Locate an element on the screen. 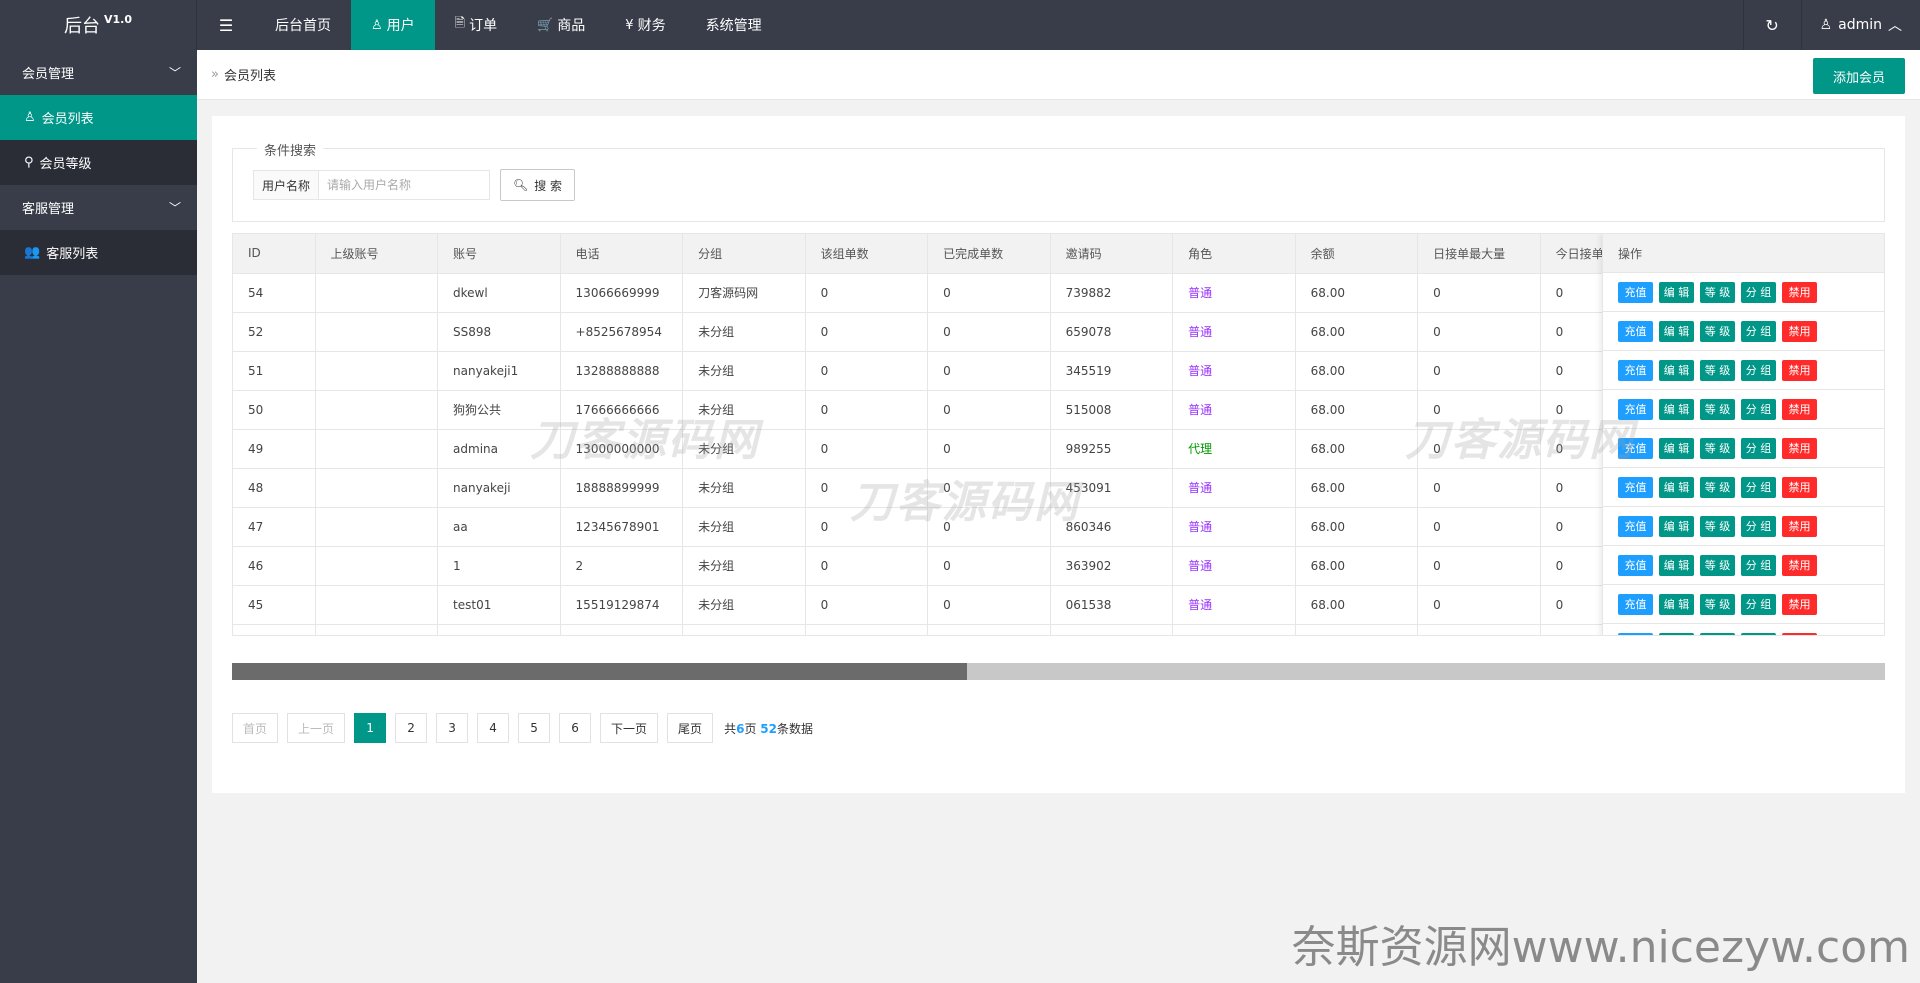  sidebar-item-member-list: ♙ 会员列表 is located at coordinates (98, 117).